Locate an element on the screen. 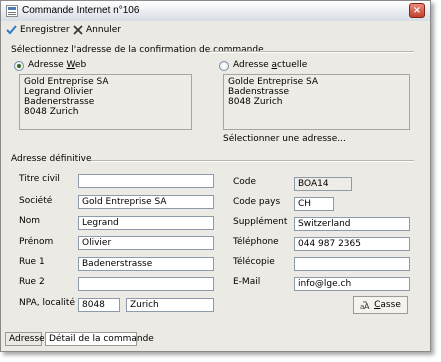  code-pays-field: CH is located at coordinates (314, 204).